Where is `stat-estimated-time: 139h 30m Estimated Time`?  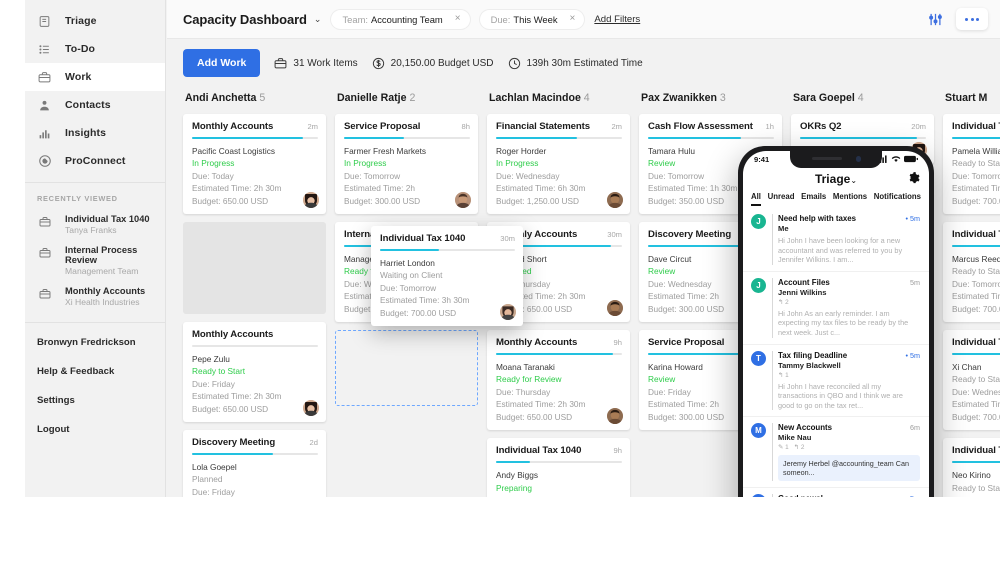
stat-estimated-time: 139h 30m Estimated Time is located at coordinates (575, 63).